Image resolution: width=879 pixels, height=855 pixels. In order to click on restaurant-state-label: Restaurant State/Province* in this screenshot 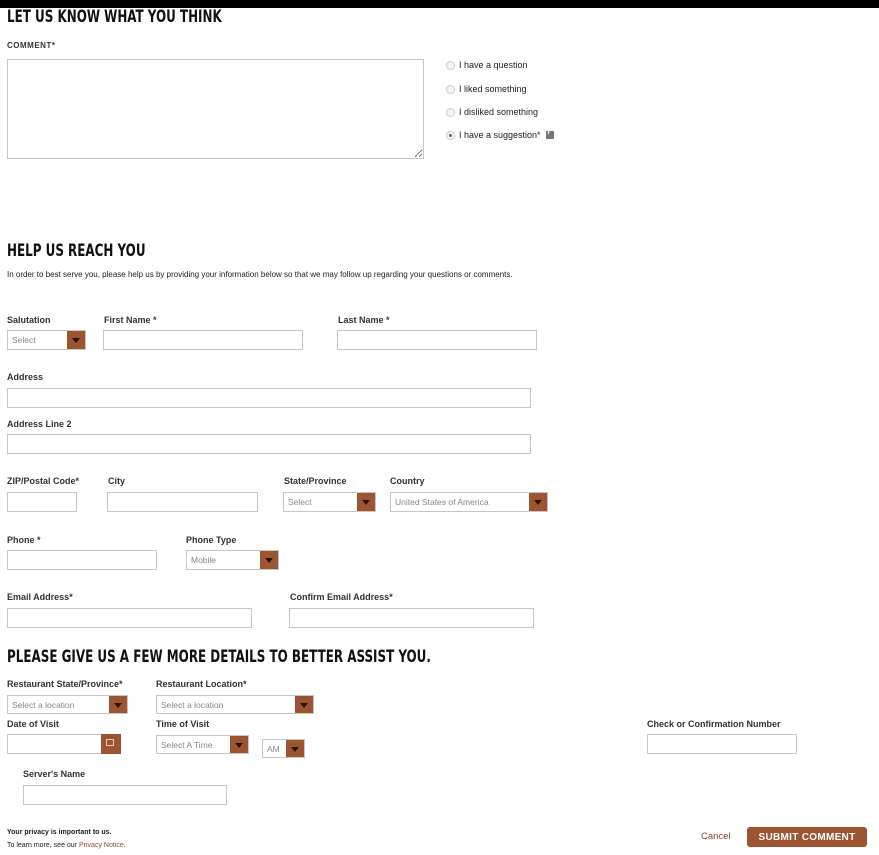, I will do `click(65, 684)`.